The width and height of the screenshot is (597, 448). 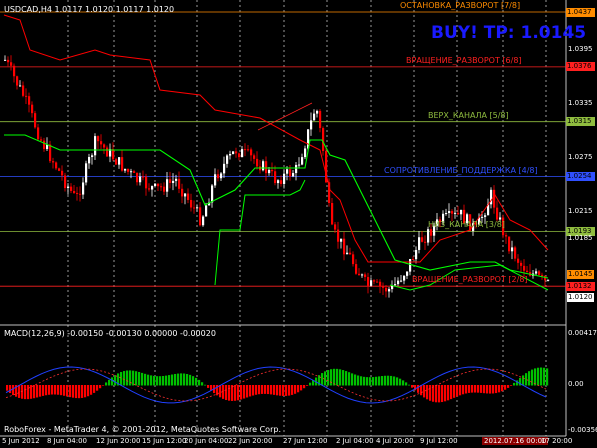 I want to click on time-axis-label: 4 Jul 20:00, so click(x=395, y=441).